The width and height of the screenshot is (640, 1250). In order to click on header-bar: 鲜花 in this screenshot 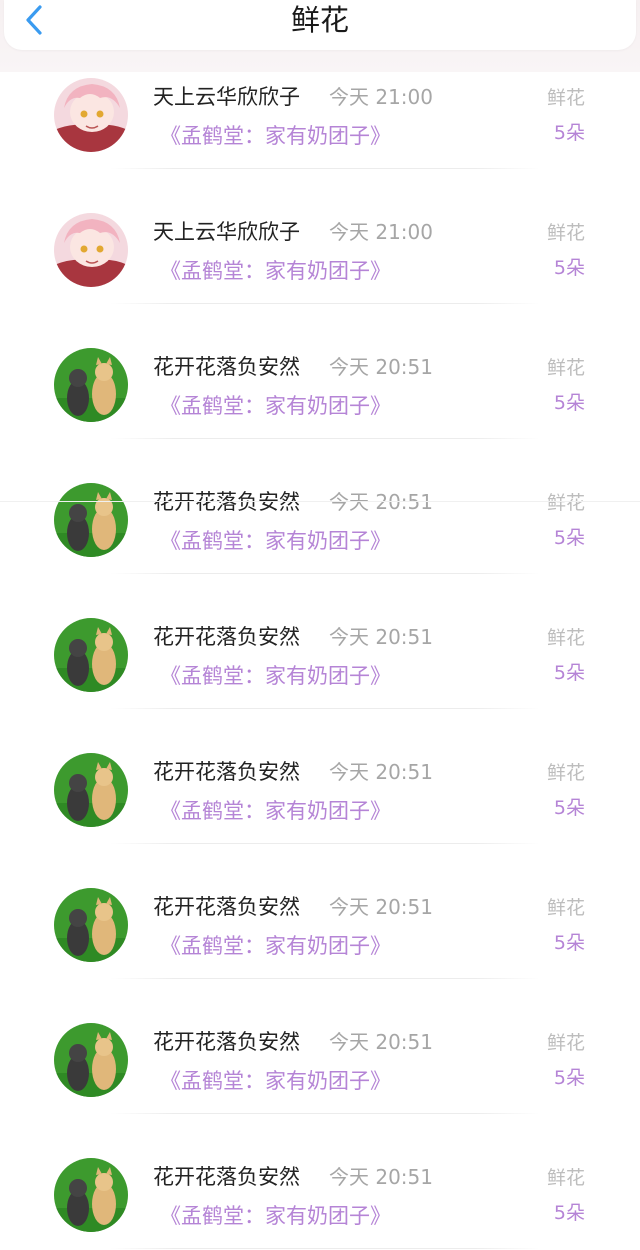, I will do `click(320, 36)`.